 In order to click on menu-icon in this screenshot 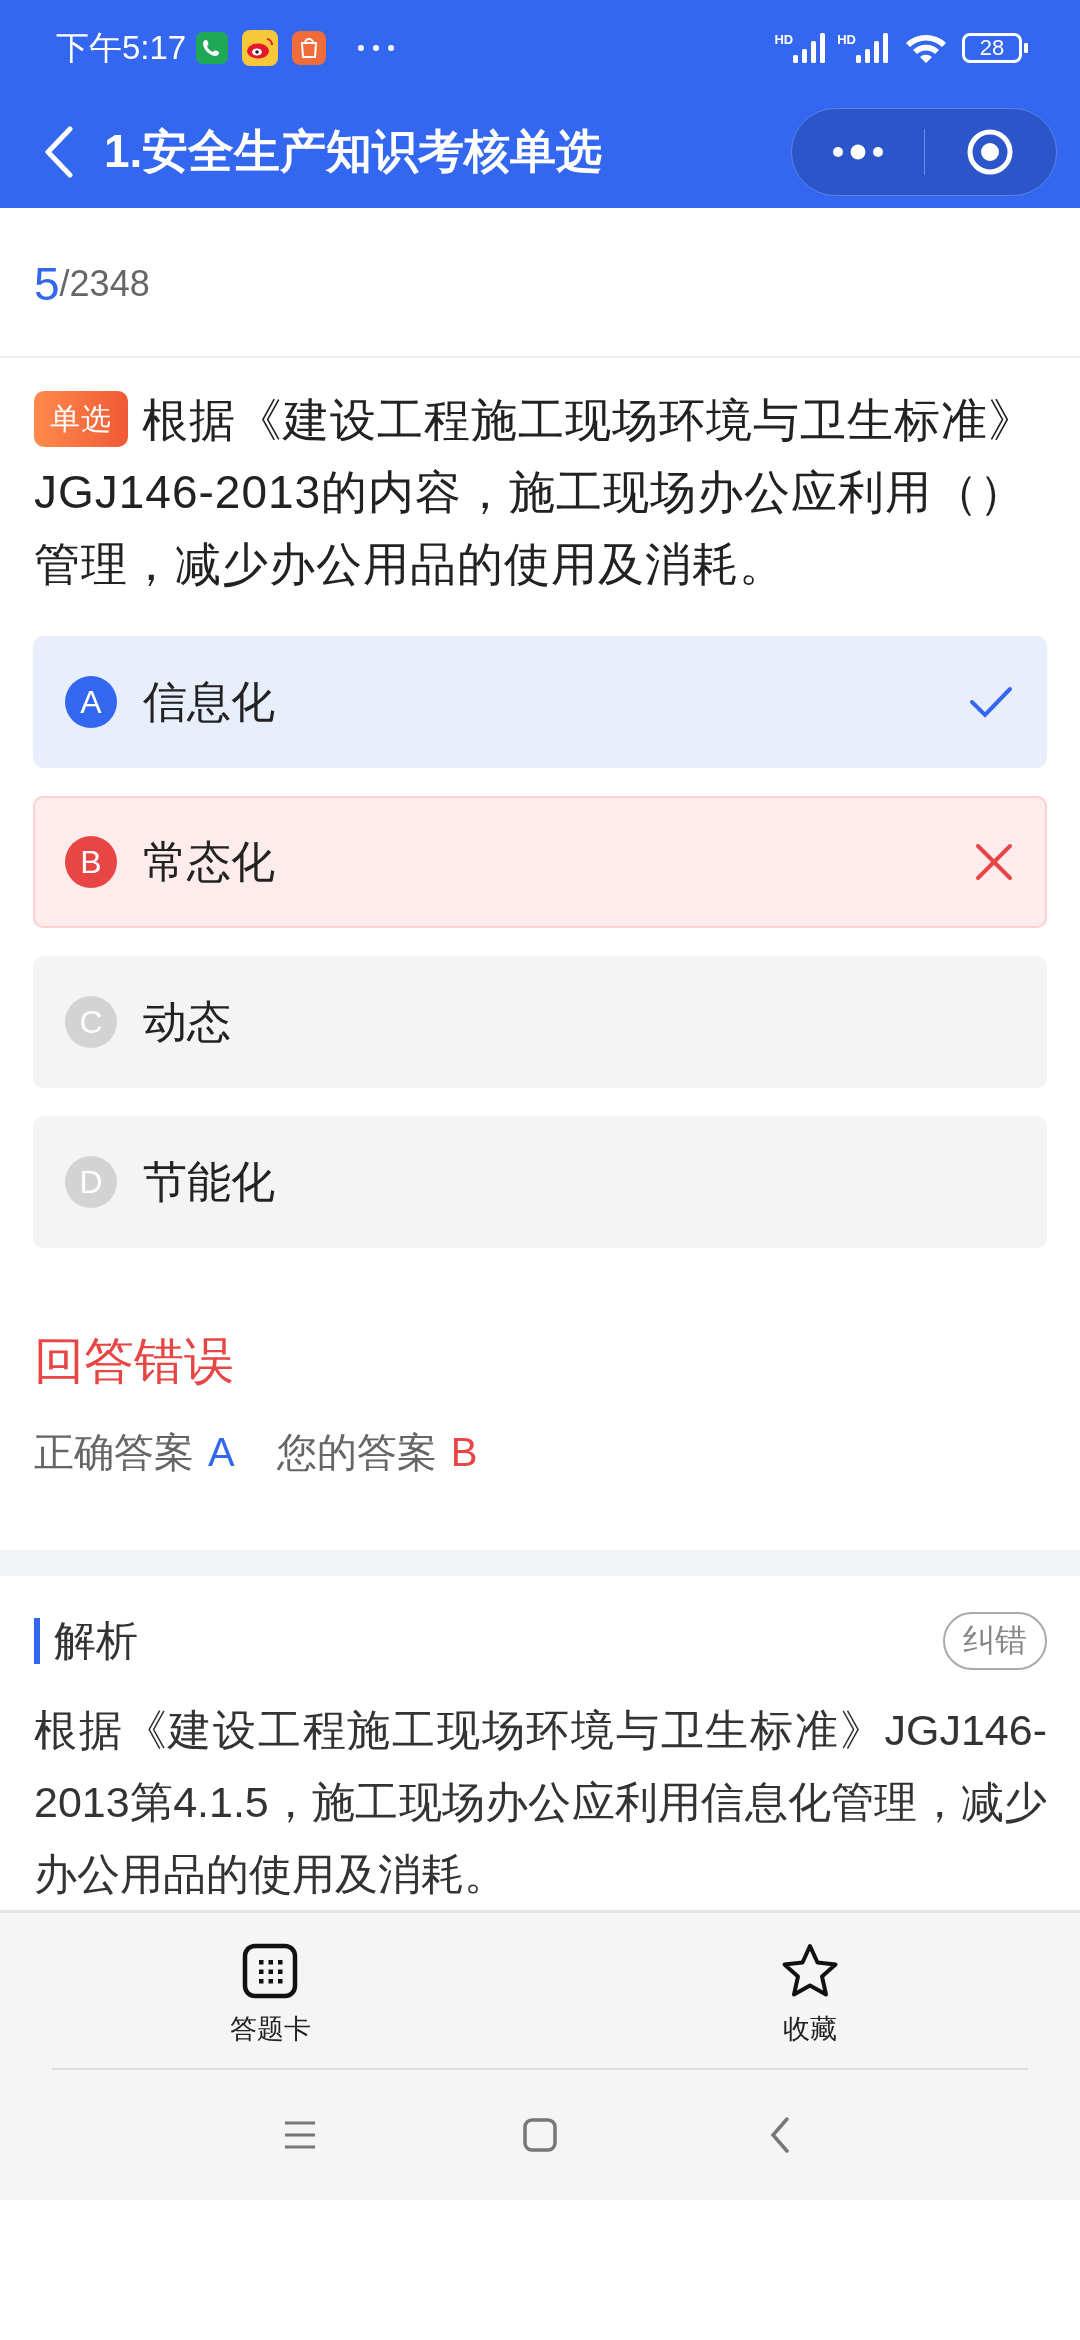, I will do `click(300, 2135)`.